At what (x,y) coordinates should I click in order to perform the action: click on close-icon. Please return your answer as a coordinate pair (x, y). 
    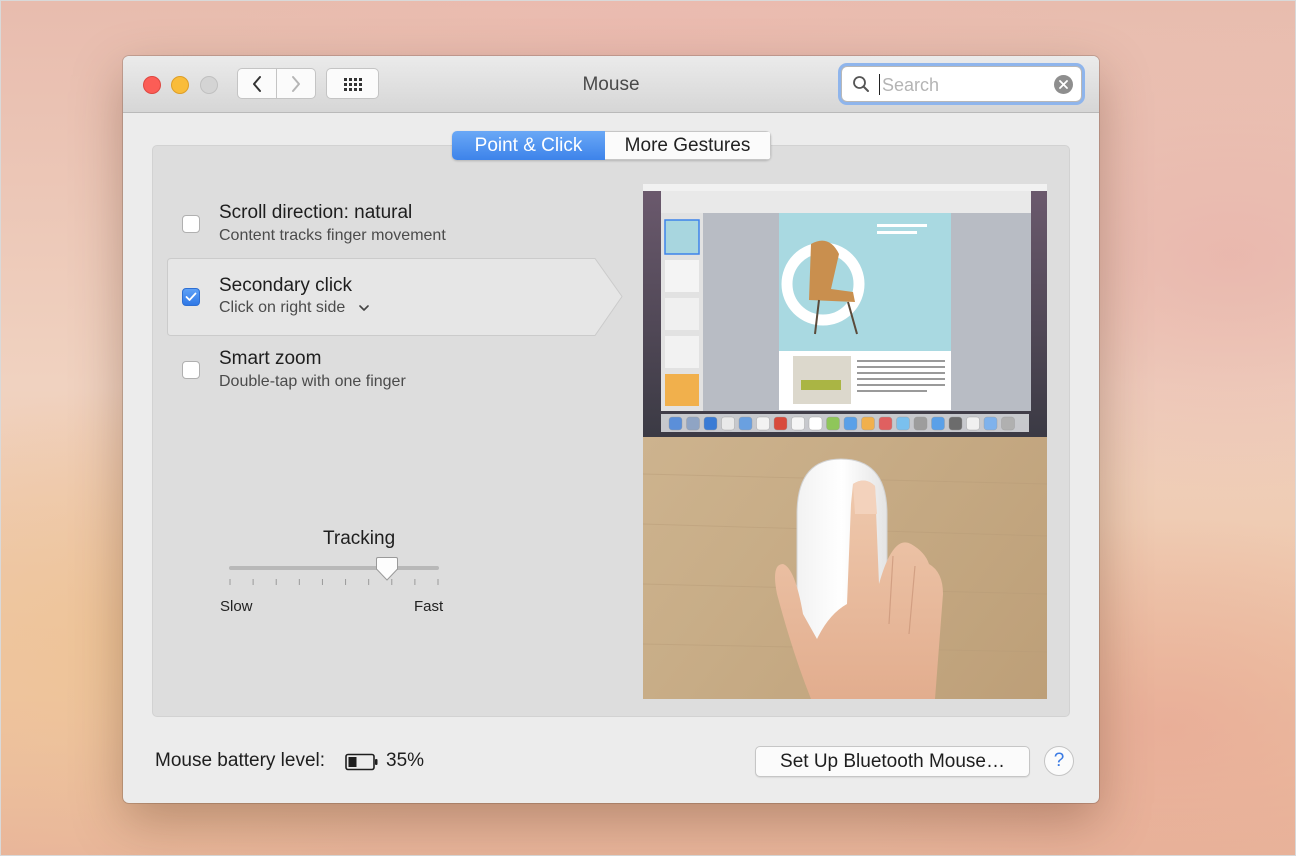
    Looking at the image, I should click on (1063, 84).